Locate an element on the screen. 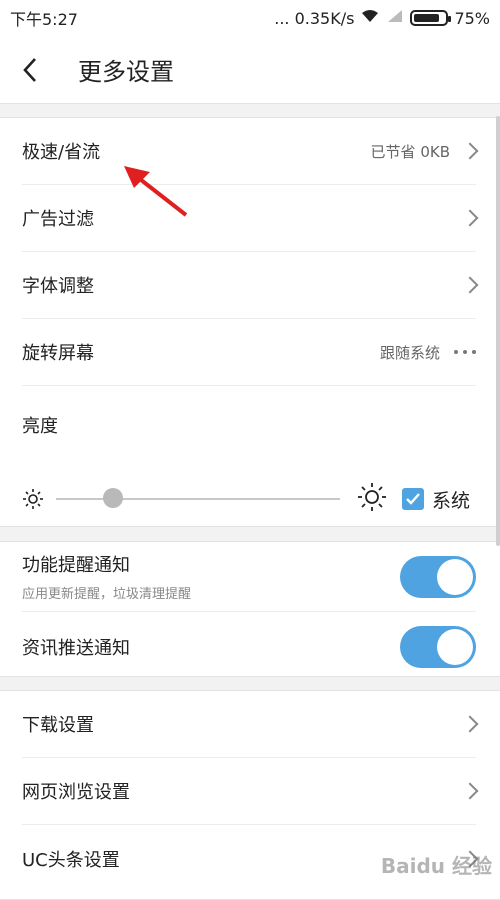 The width and height of the screenshot is (500, 900). setting-label: 广告过滤 is located at coordinates (58, 219).